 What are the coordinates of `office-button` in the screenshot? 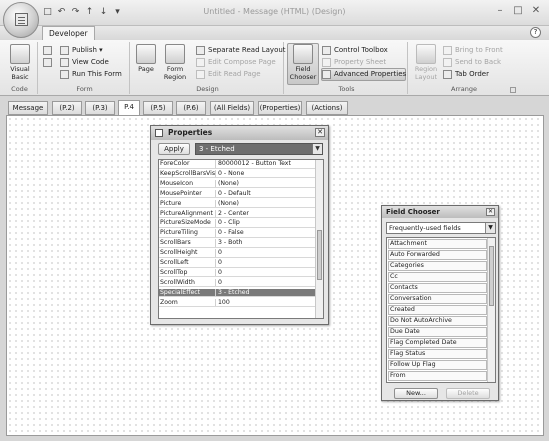 It's located at (21, 20).